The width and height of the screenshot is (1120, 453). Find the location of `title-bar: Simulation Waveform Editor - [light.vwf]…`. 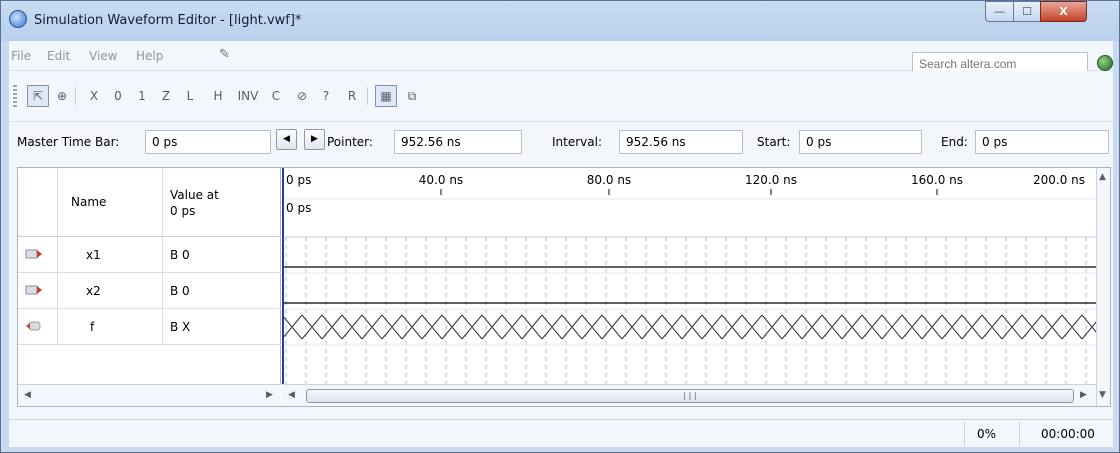

title-bar: Simulation Waveform Editor - [light.vwf]… is located at coordinates (560, 21).